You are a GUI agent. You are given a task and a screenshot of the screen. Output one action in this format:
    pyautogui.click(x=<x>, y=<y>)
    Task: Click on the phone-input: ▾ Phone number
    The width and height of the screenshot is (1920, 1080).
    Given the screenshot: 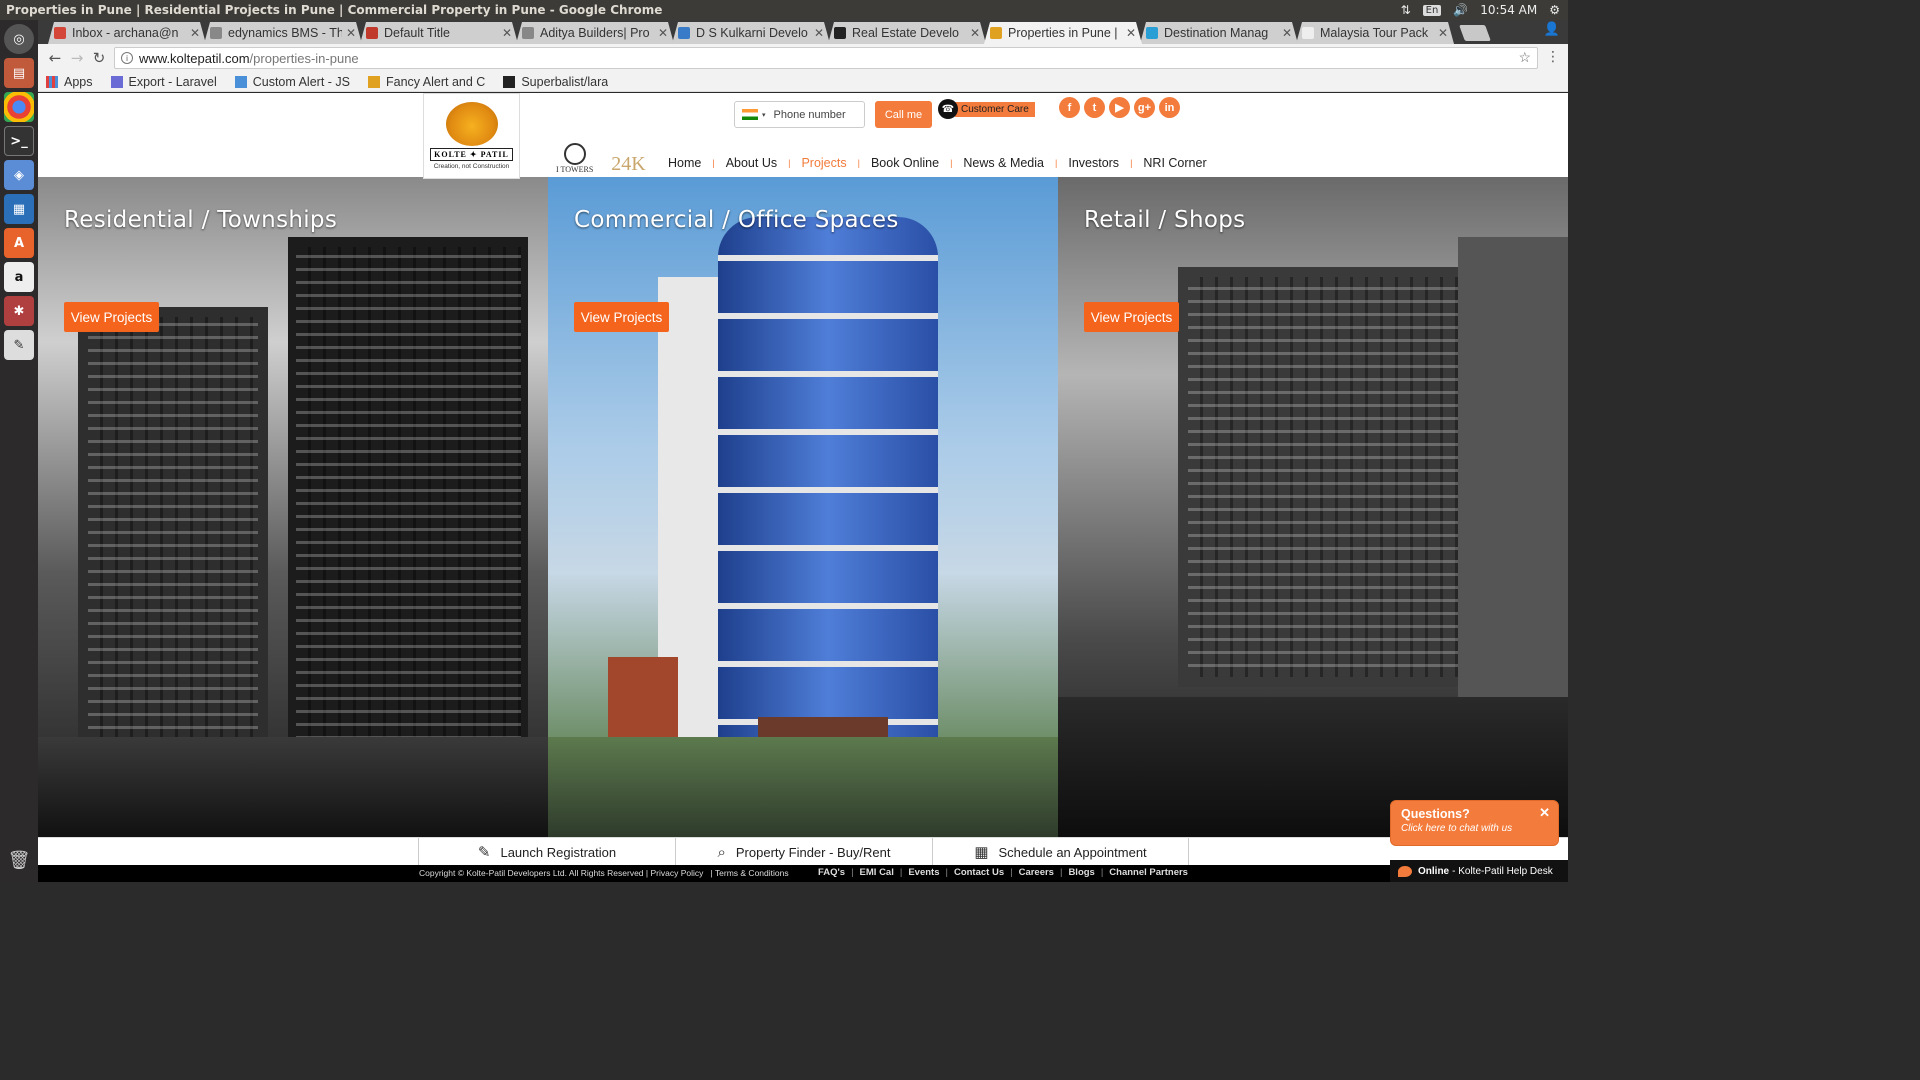 What is the action you would take?
    pyautogui.click(x=799, y=114)
    